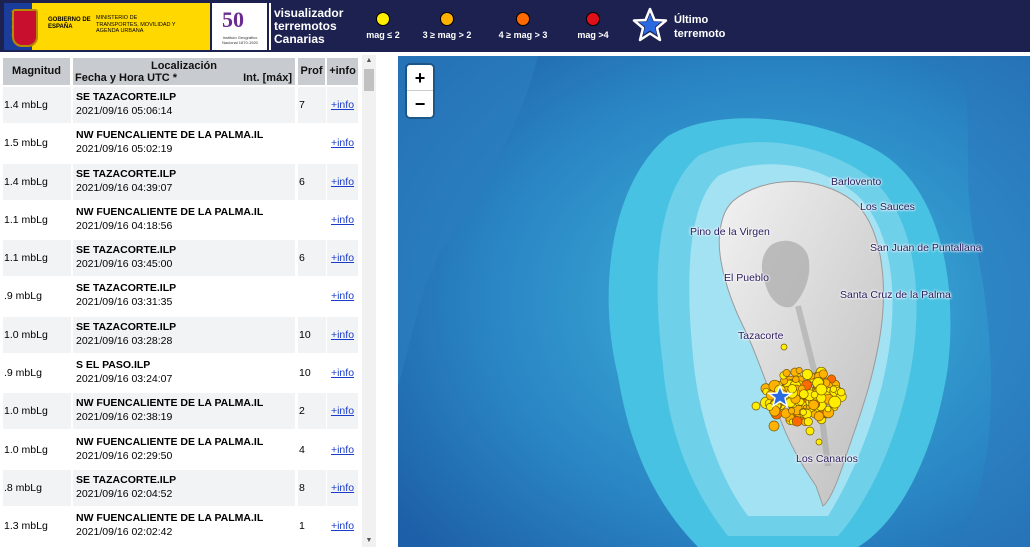 The image size is (1030, 547). I want to click on row-datetime: 2021/09/16 02:02:42, so click(124, 532).